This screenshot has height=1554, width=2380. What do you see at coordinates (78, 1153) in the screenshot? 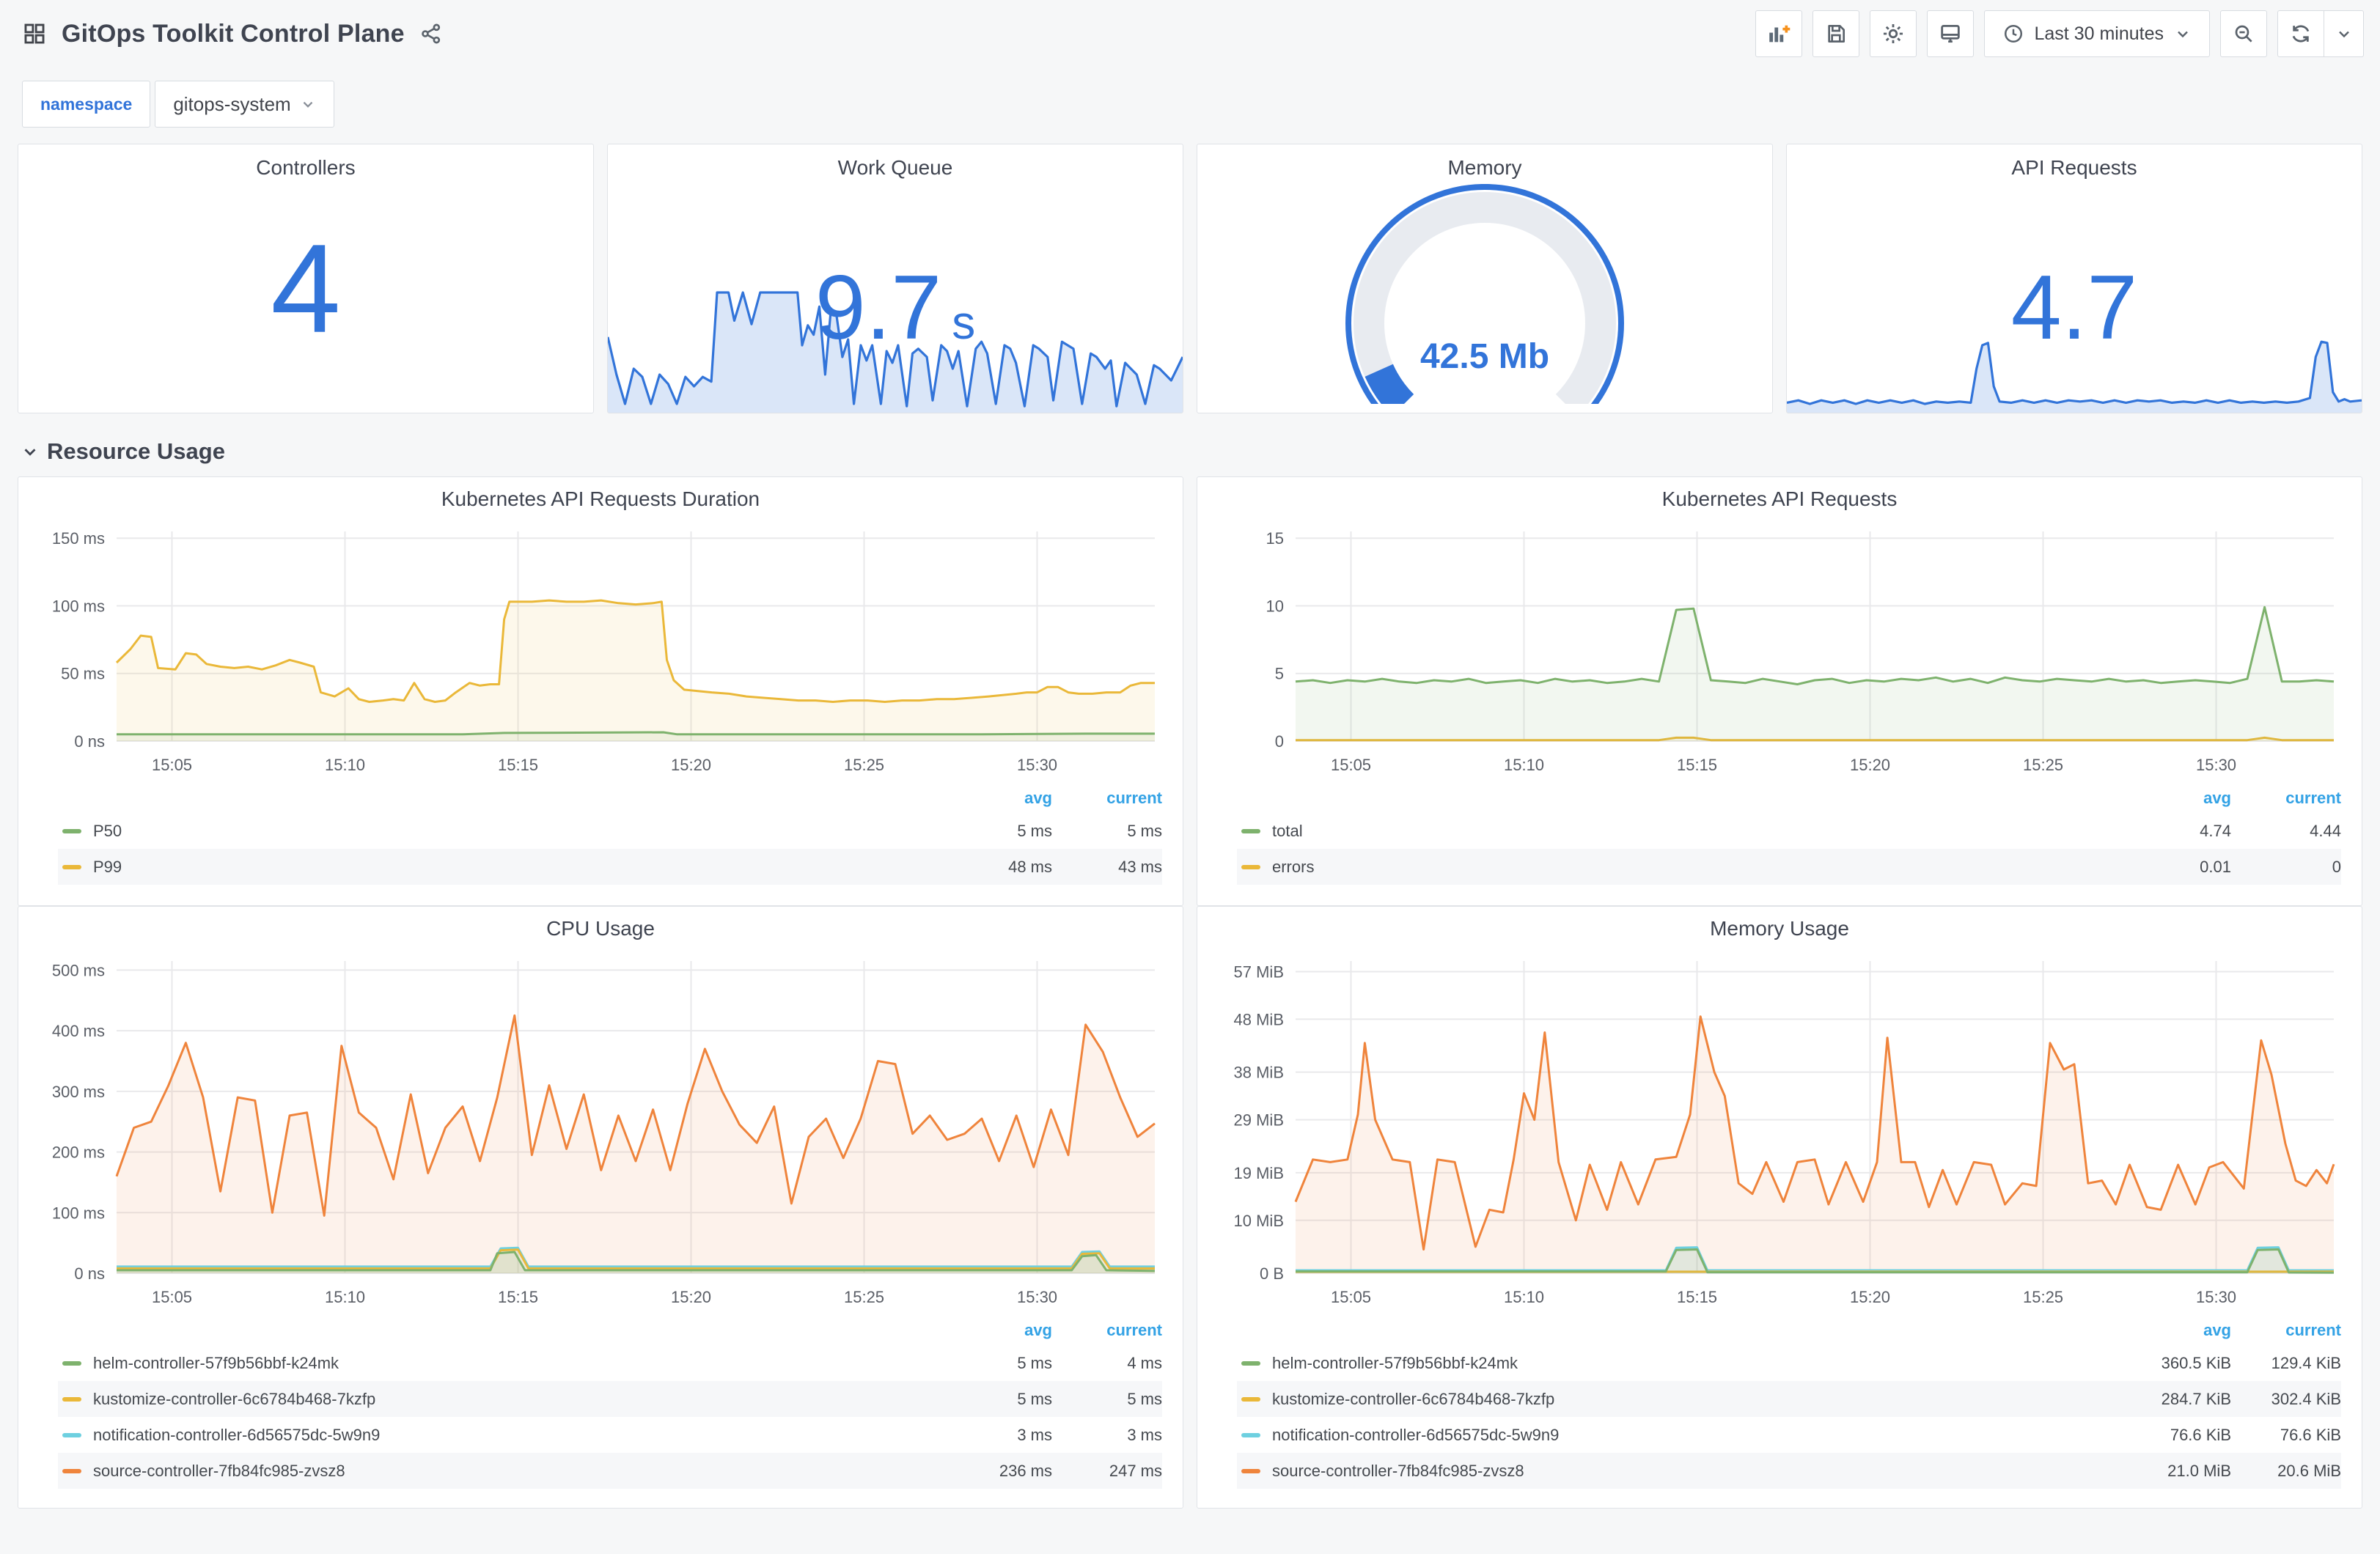
I see `svg-text: 200 ms` at bounding box center [78, 1153].